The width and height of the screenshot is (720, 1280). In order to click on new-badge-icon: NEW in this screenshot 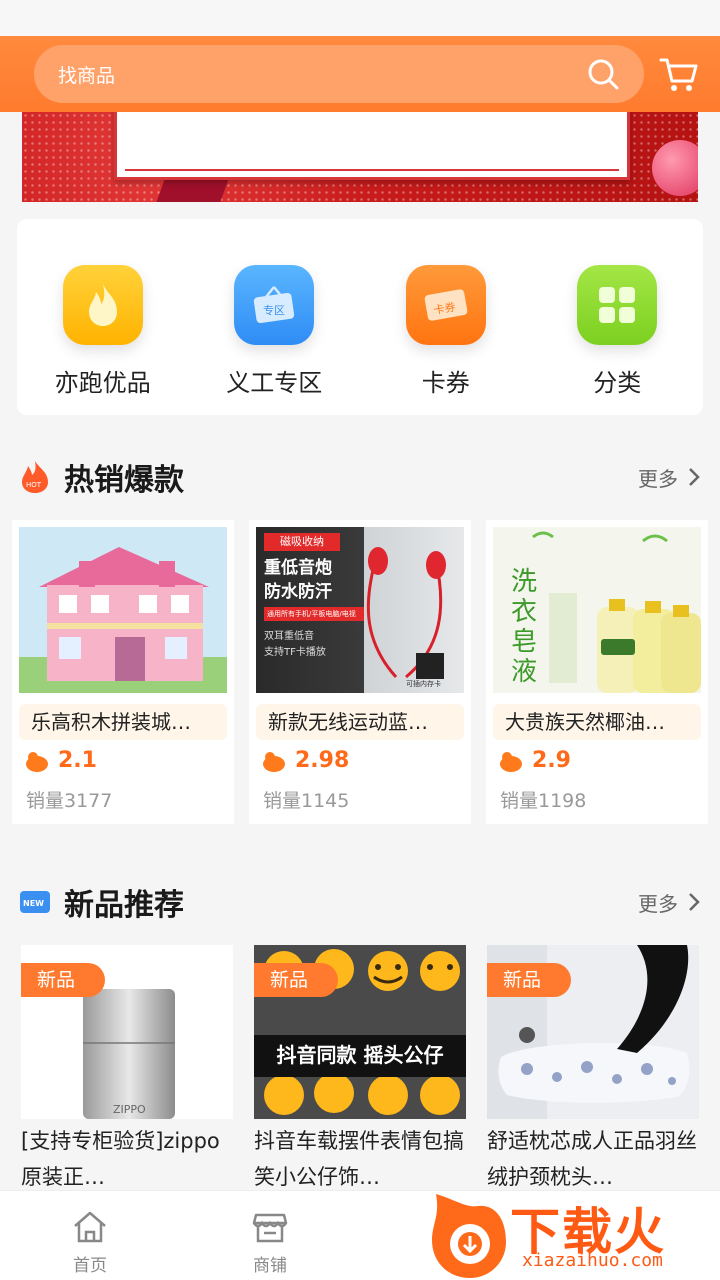, I will do `click(35, 902)`.